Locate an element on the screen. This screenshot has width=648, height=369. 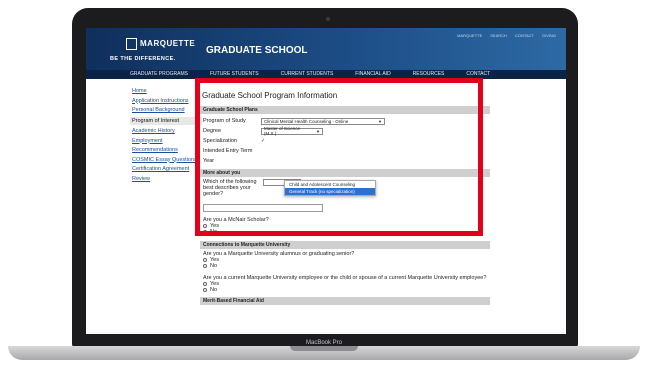
section-header-connections: Connections to Marquette University is located at coordinates (345, 245).